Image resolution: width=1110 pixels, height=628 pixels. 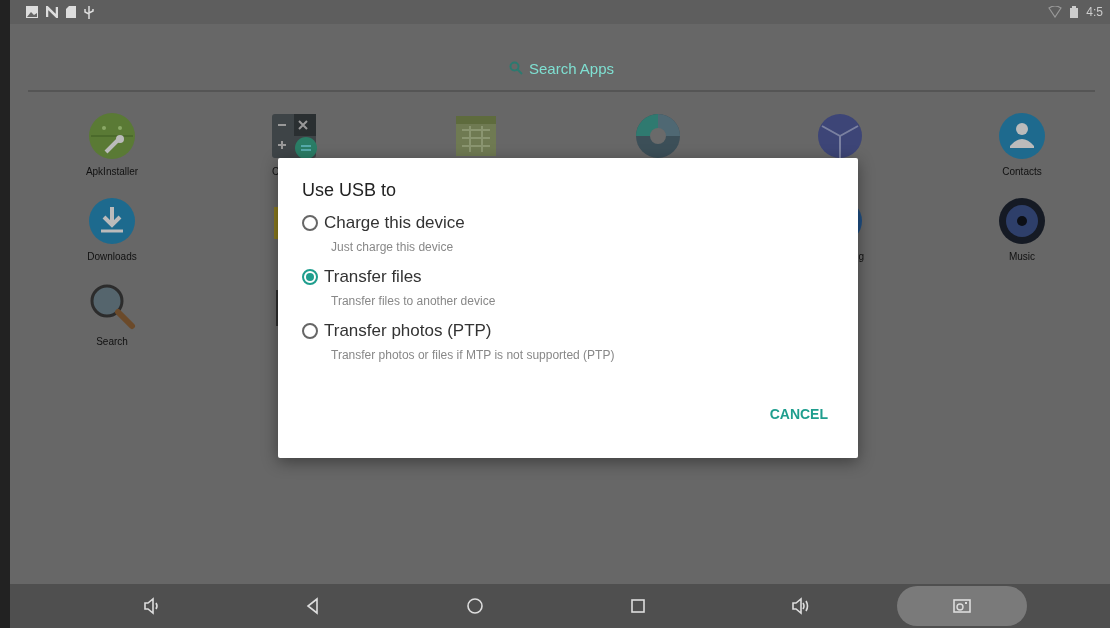 What do you see at coordinates (1022, 171) in the screenshot?
I see `app-label: Contacts` at bounding box center [1022, 171].